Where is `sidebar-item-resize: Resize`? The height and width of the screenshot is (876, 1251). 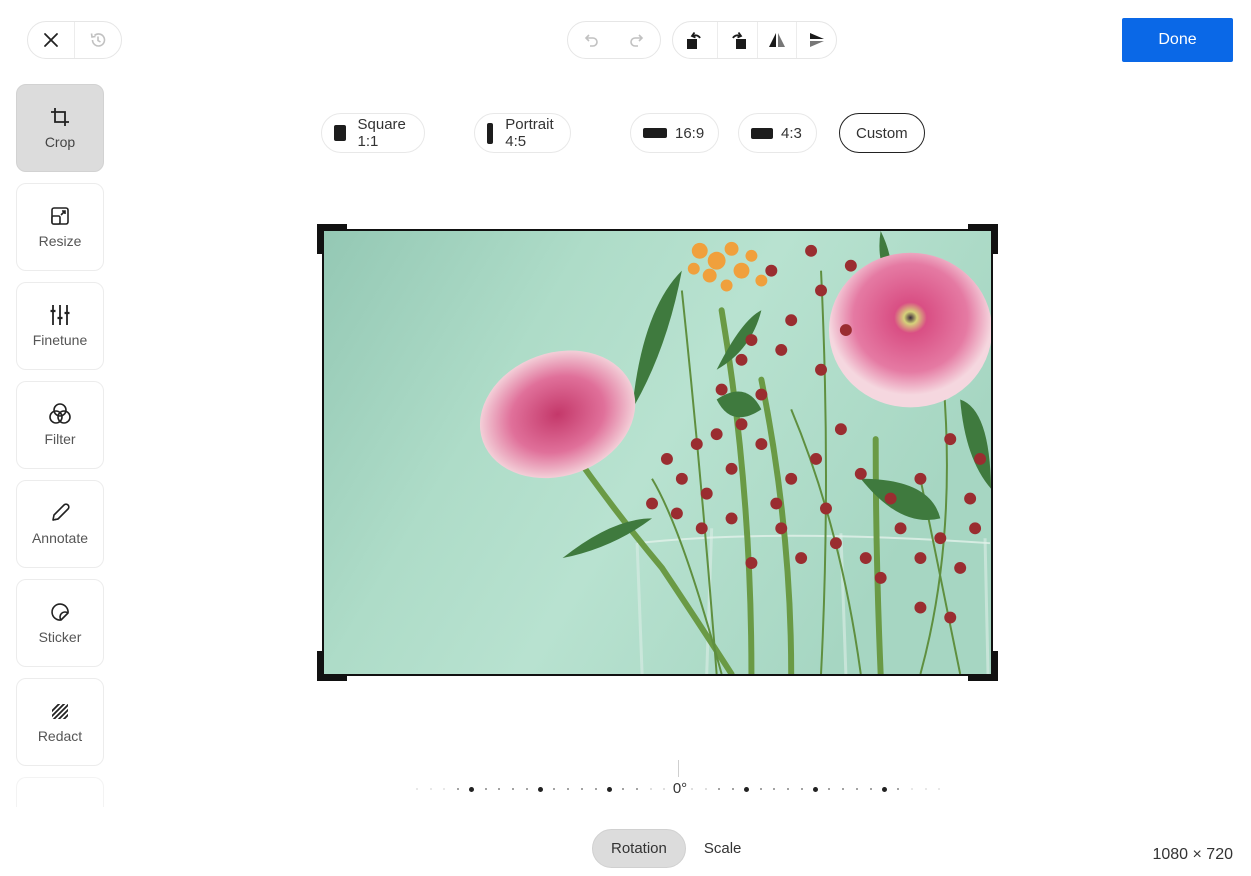 sidebar-item-resize: Resize is located at coordinates (60, 227).